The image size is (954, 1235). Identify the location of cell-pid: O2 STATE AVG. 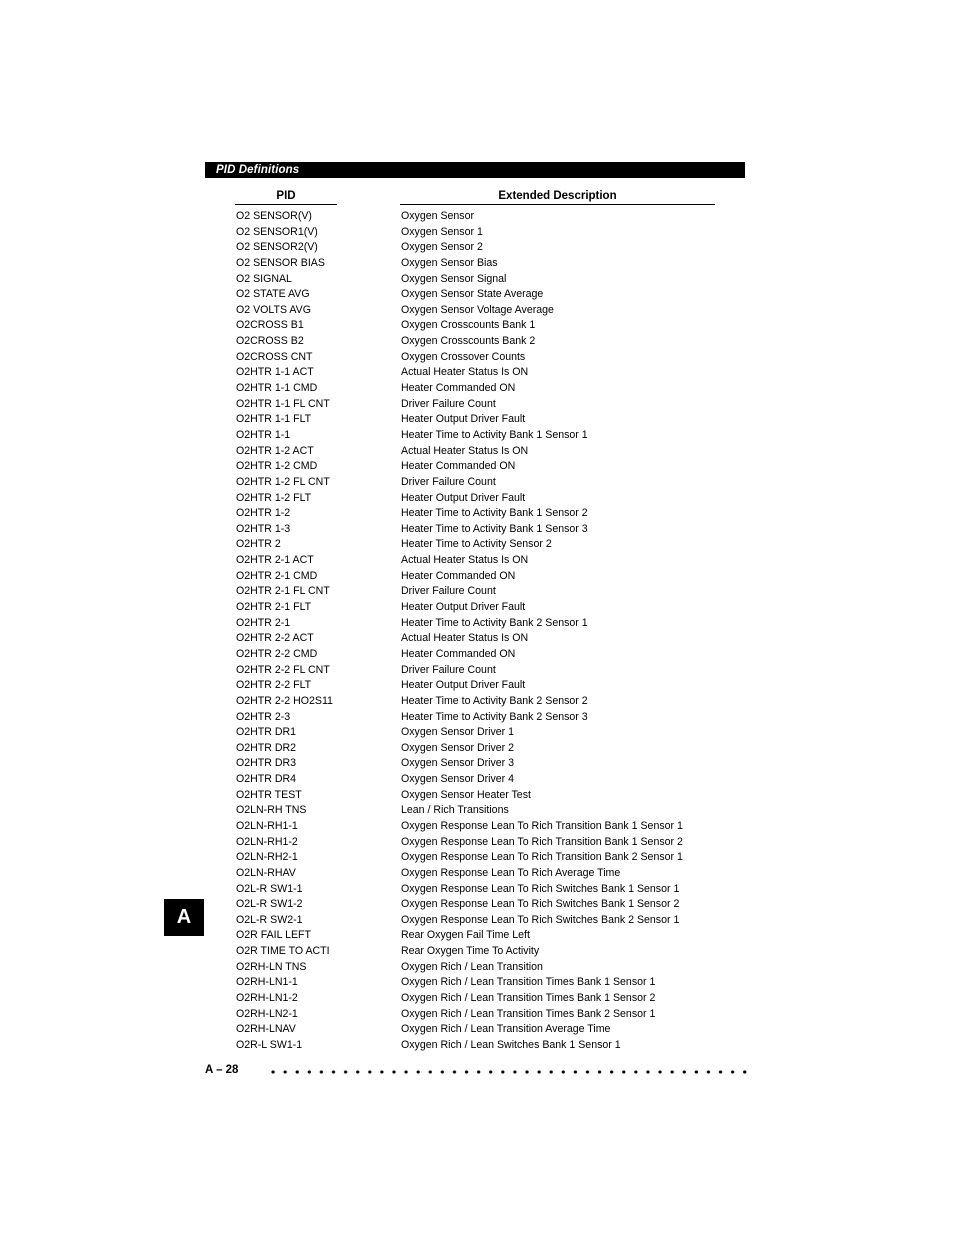
(273, 294).